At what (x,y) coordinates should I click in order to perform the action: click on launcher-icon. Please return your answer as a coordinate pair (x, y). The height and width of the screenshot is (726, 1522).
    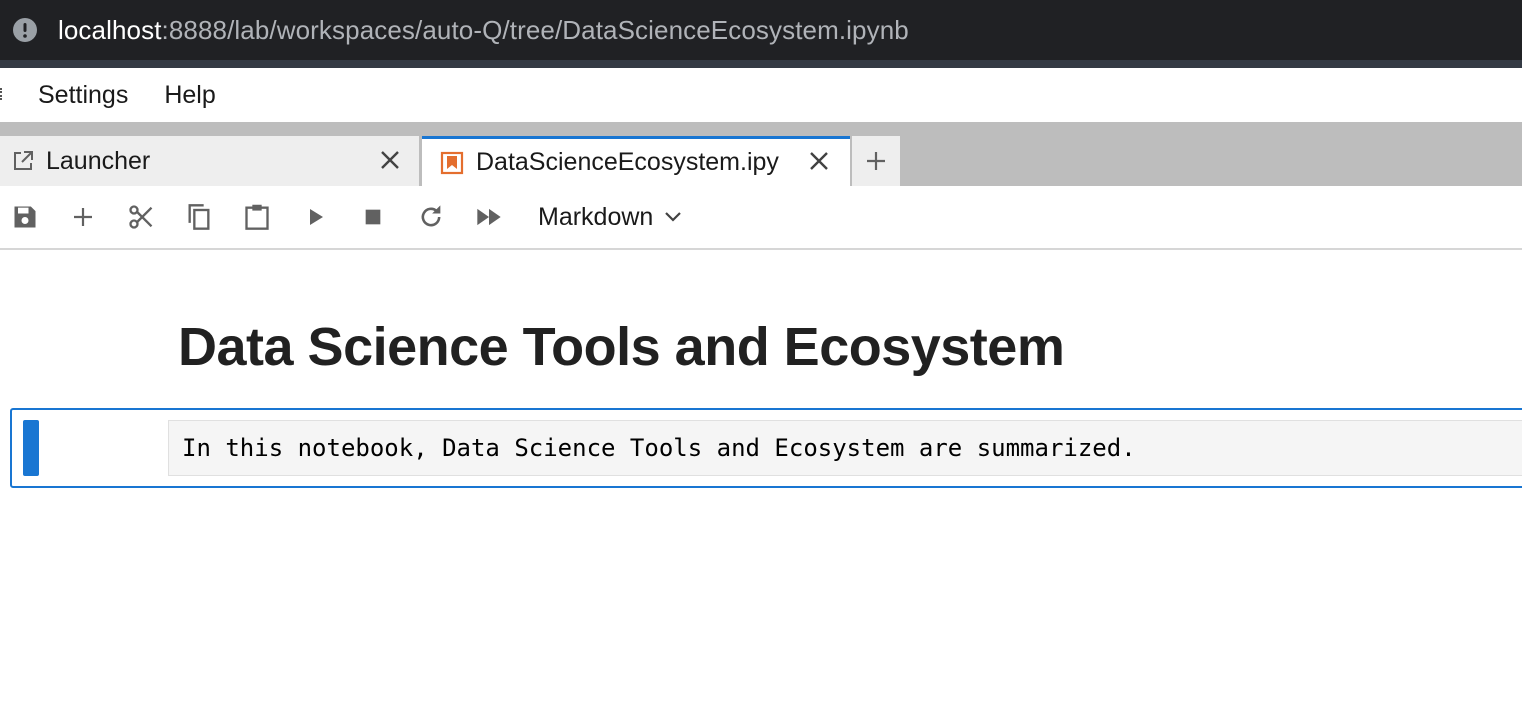
    Looking at the image, I should click on (23, 160).